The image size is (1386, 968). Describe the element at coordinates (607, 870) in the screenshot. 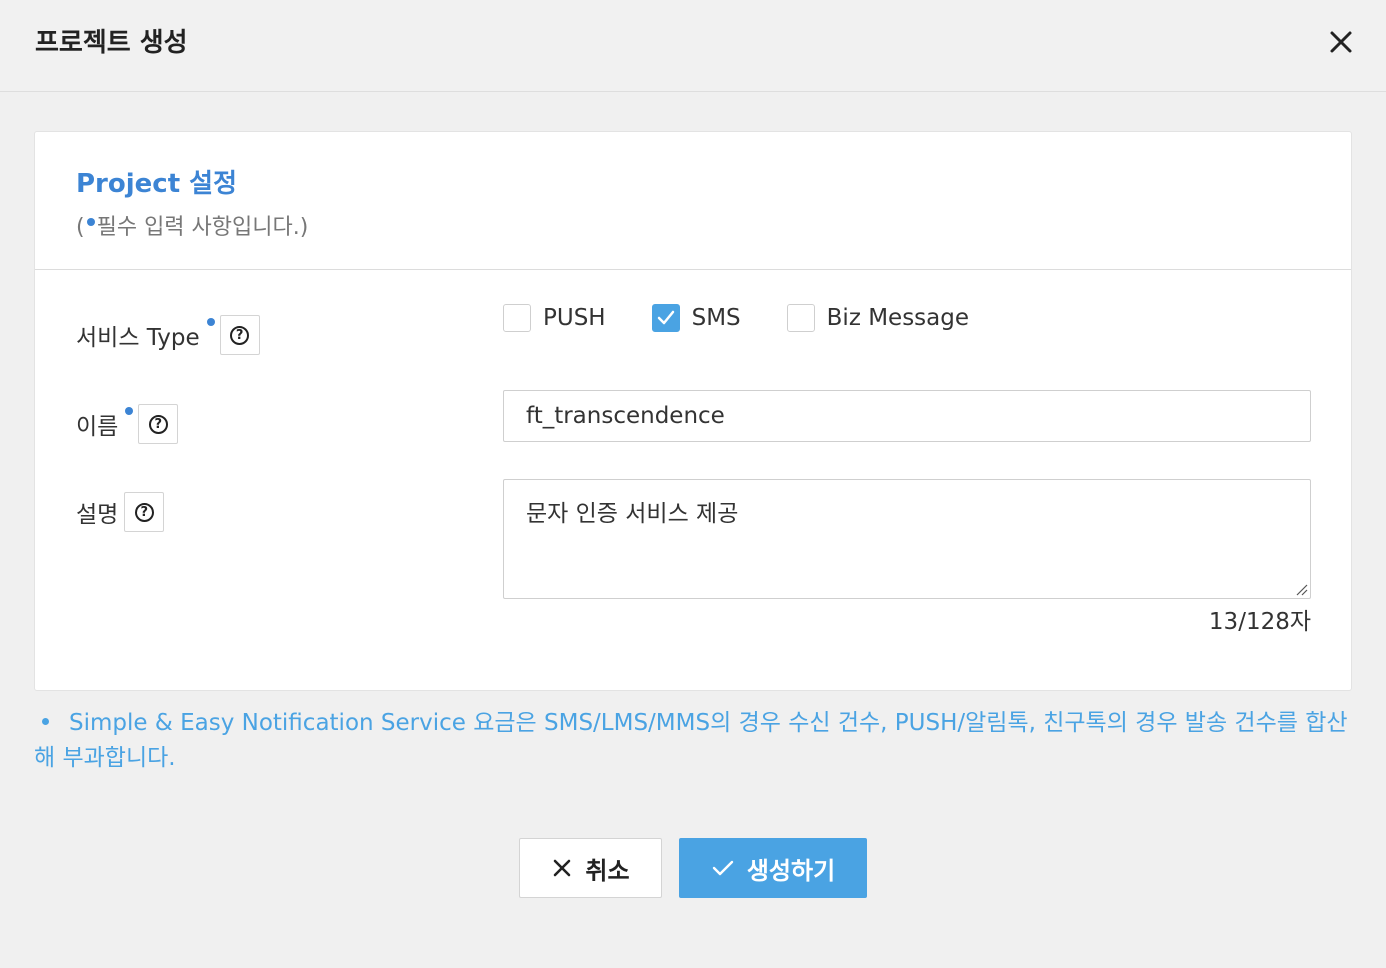

I see `cancel-label: 취소` at that location.